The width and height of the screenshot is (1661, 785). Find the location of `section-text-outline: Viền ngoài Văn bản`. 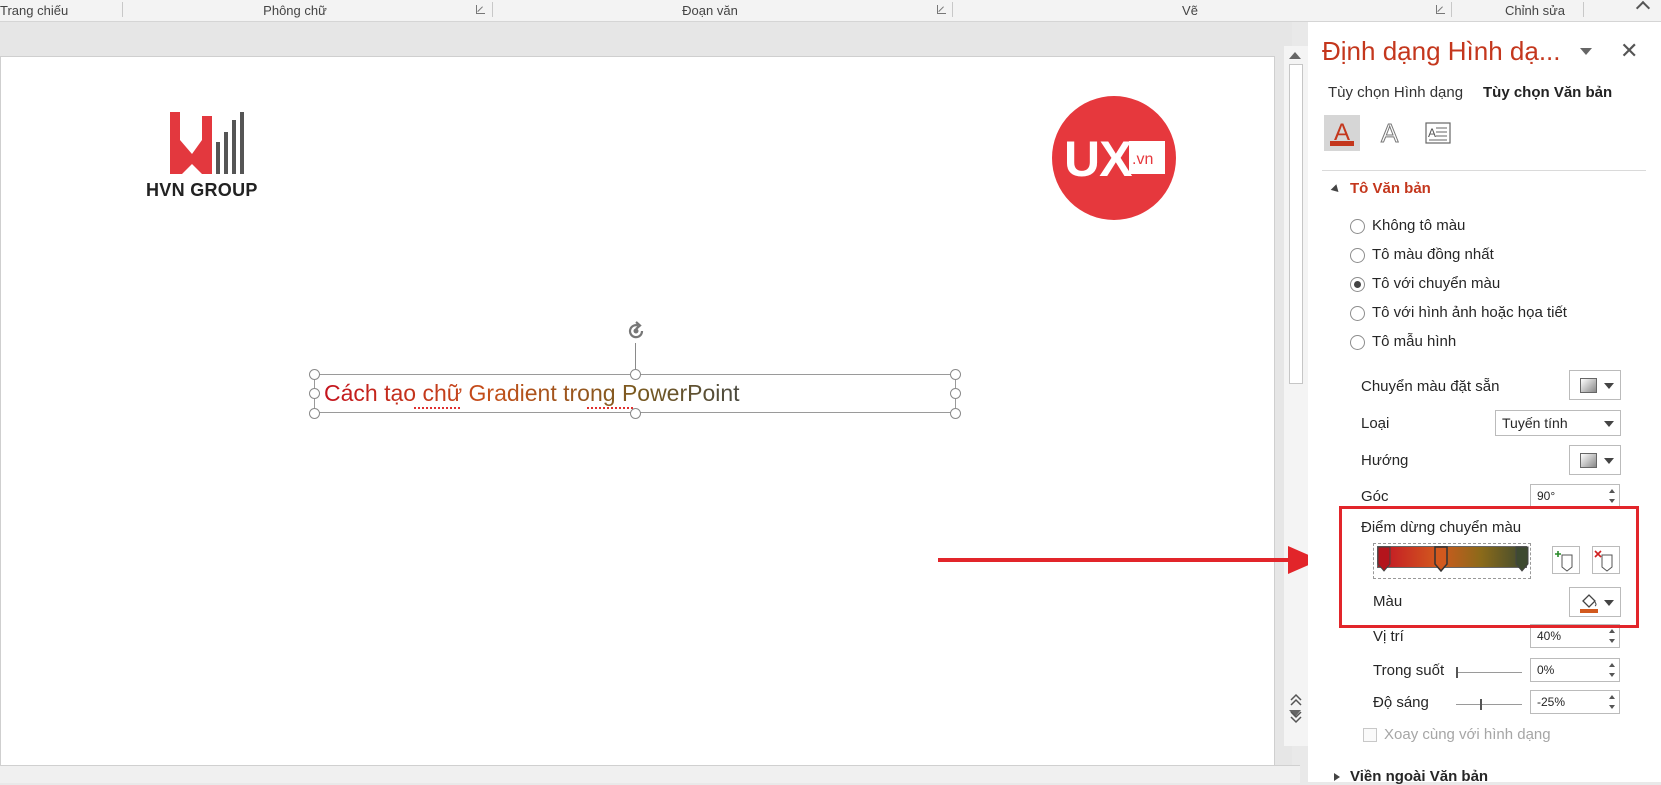

section-text-outline: Viền ngoài Văn bản is located at coordinates (1419, 776).